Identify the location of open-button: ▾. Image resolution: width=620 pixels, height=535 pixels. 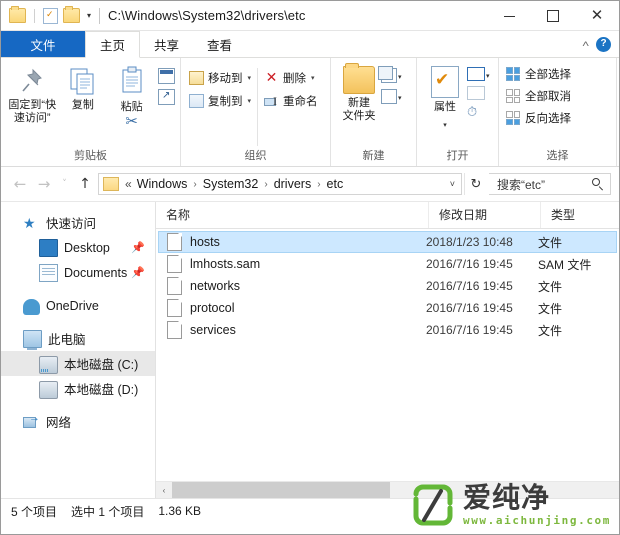
(478, 74).